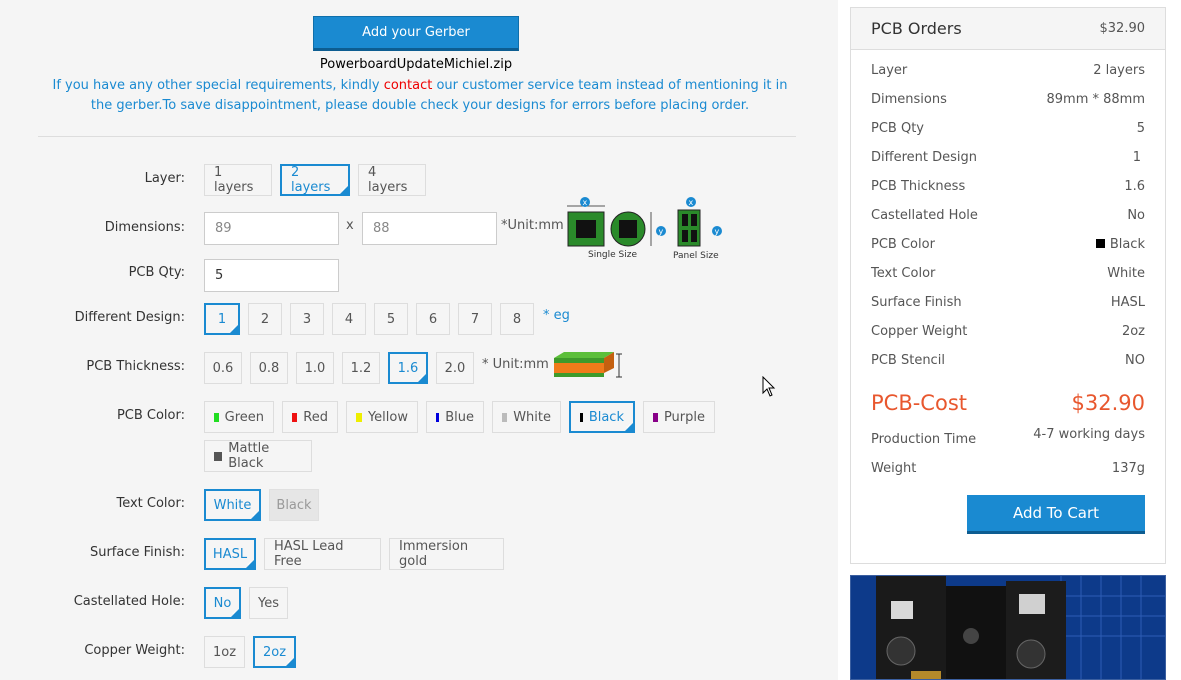 The width and height of the screenshot is (1181, 680). I want to click on text-color-option-white: White ✓, so click(232, 505).